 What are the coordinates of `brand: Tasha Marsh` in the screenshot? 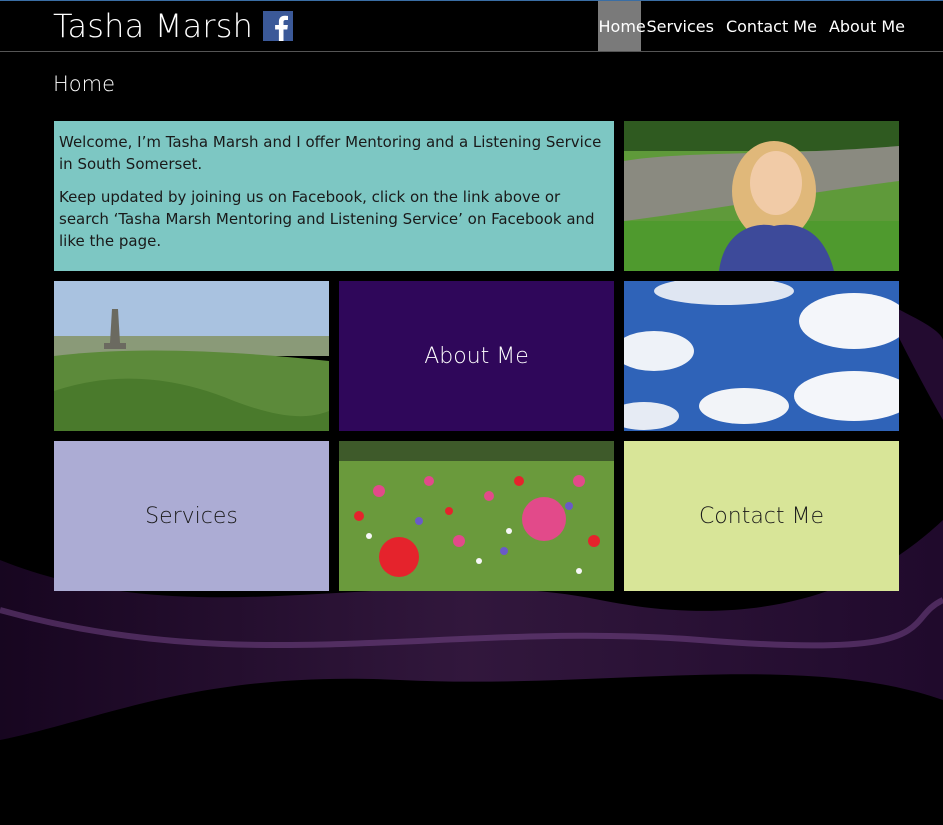 It's located at (173, 26).